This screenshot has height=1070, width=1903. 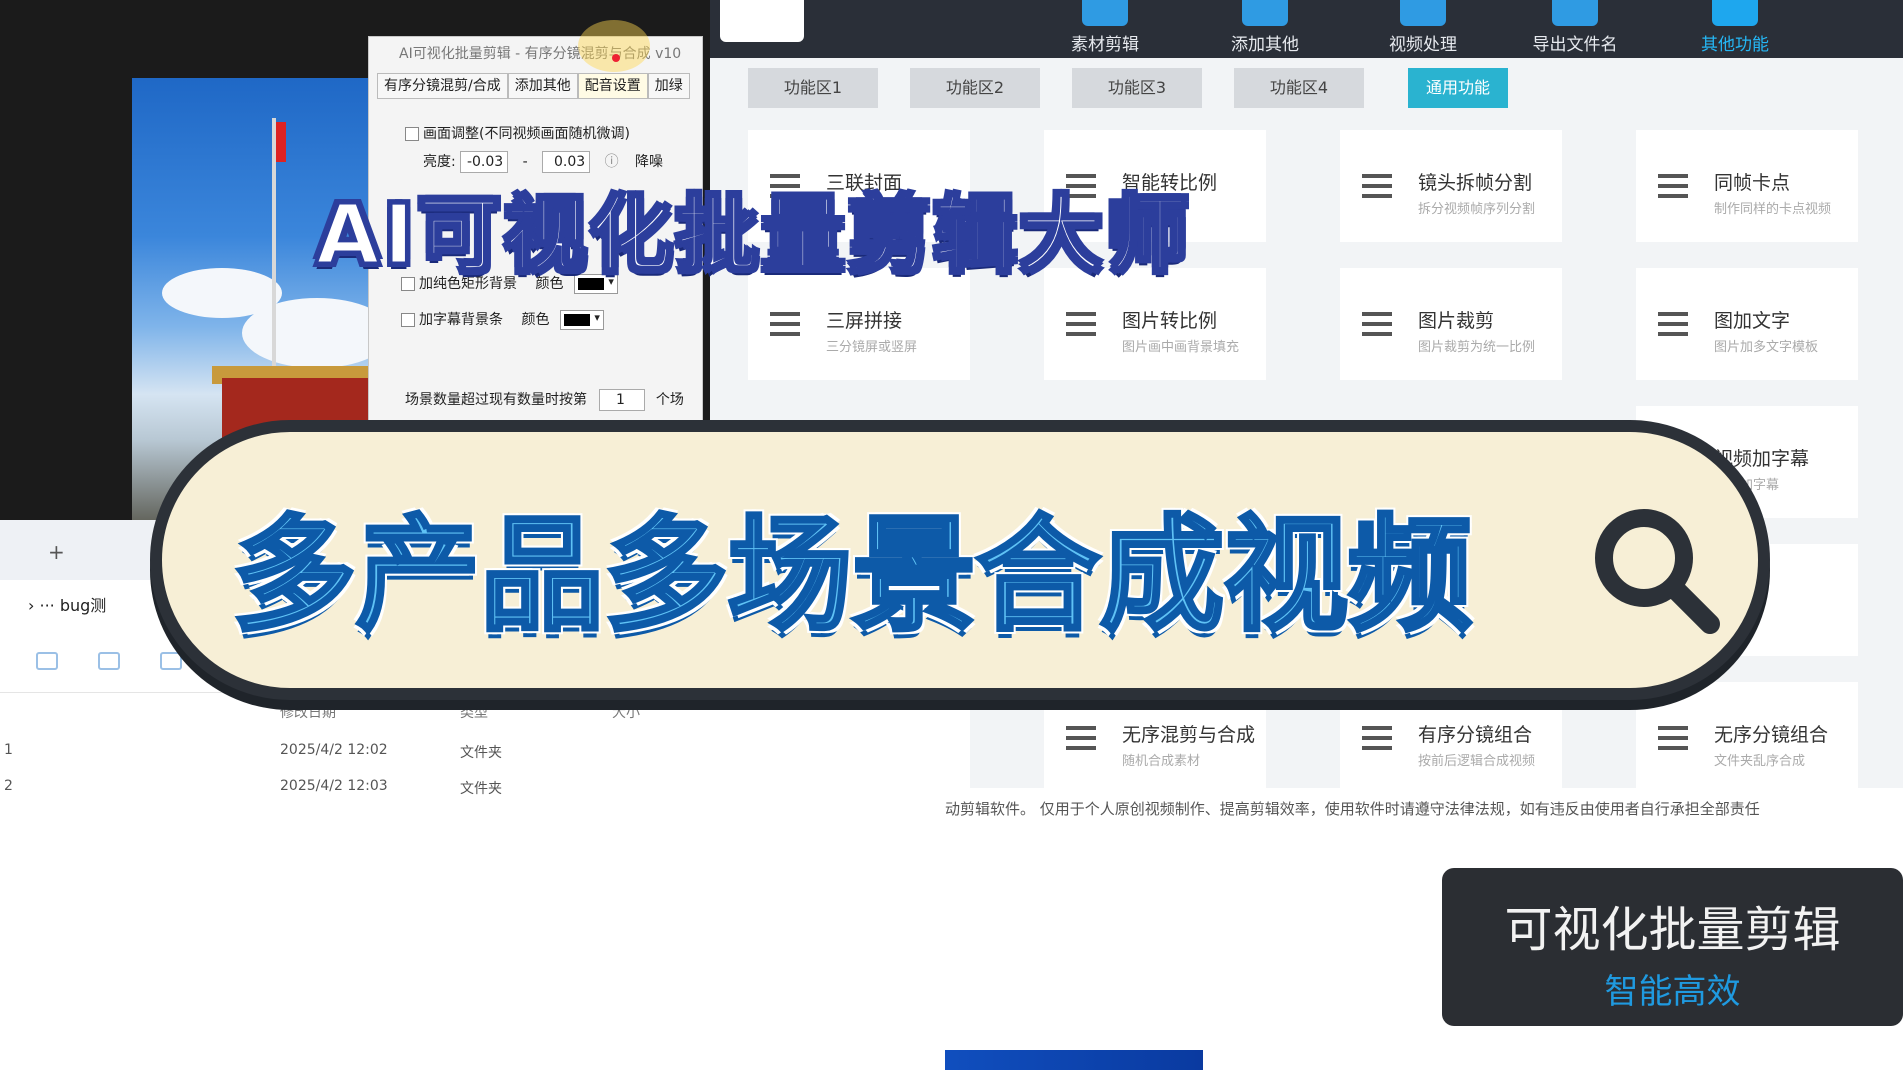 What do you see at coordinates (626, 712) in the screenshot?
I see `column-header-size: 大小` at bounding box center [626, 712].